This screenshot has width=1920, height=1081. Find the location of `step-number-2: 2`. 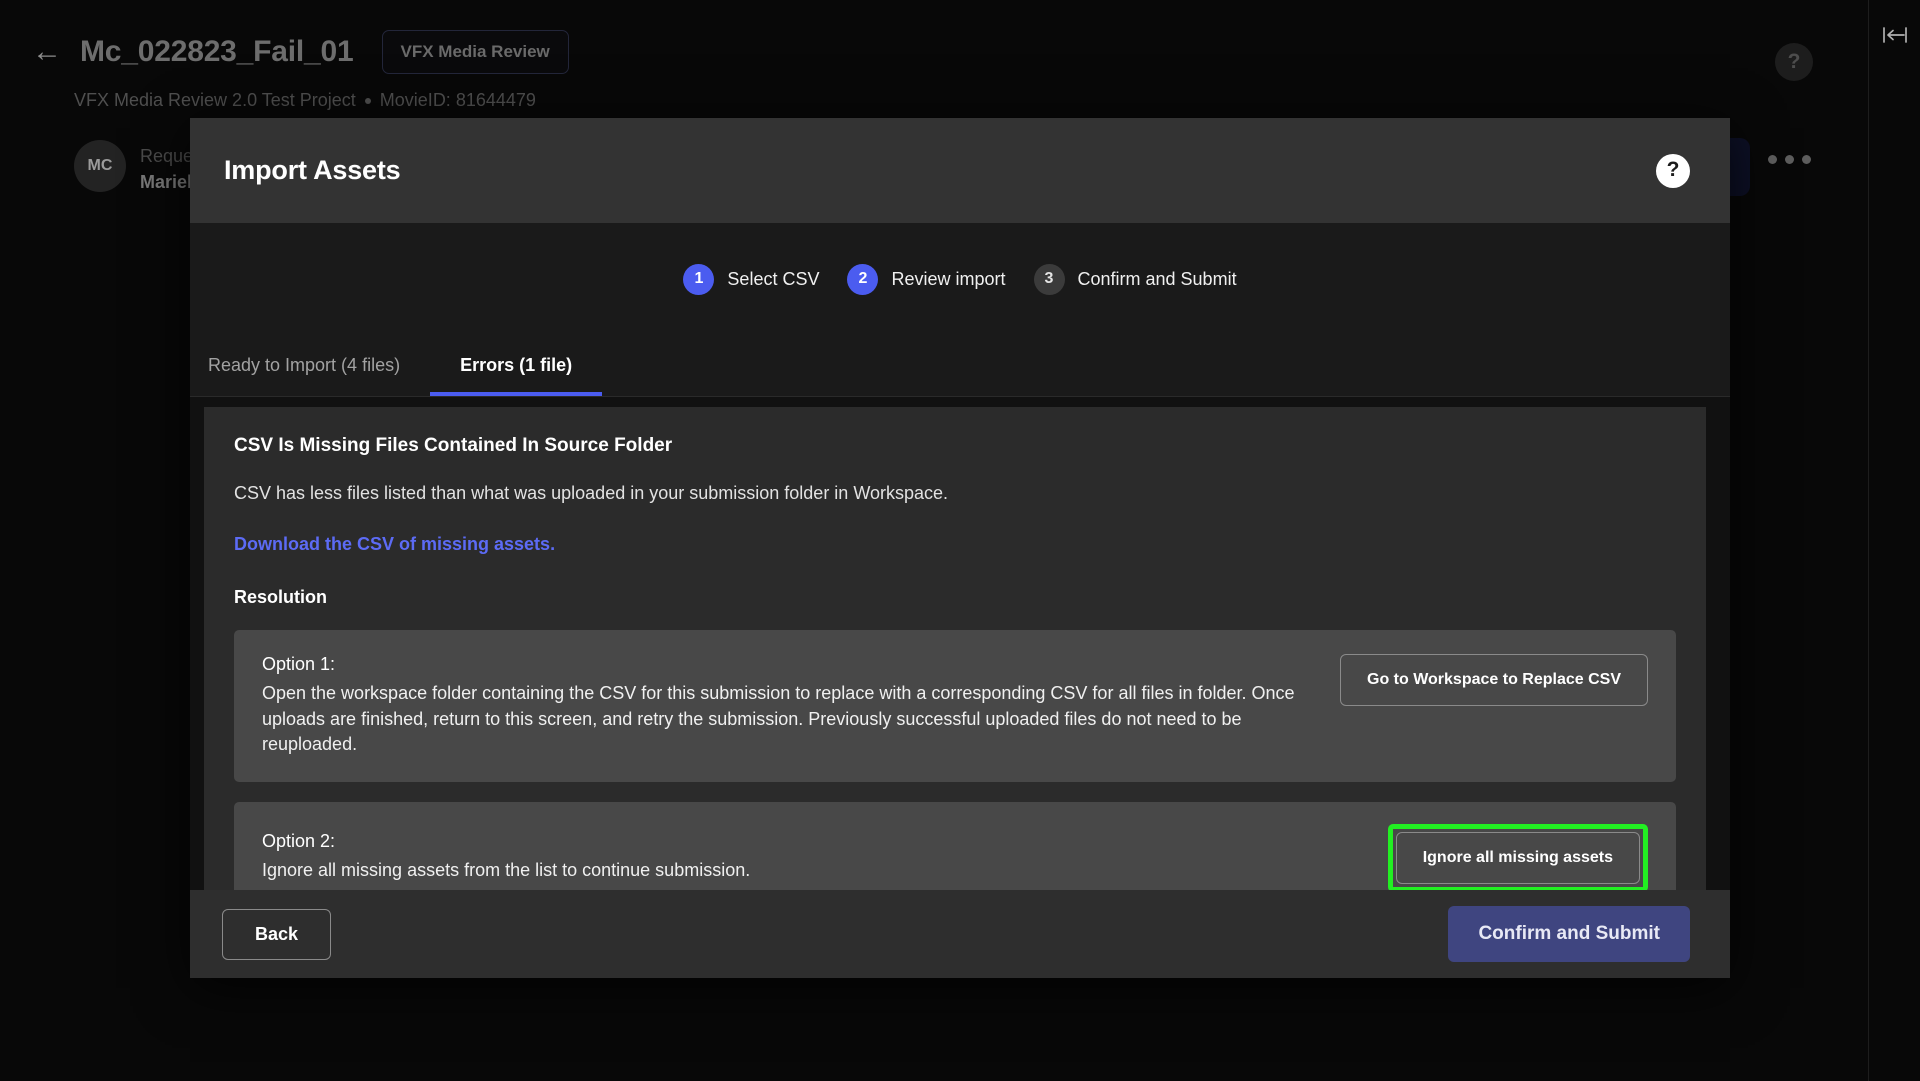

step-number-2: 2 is located at coordinates (863, 279).